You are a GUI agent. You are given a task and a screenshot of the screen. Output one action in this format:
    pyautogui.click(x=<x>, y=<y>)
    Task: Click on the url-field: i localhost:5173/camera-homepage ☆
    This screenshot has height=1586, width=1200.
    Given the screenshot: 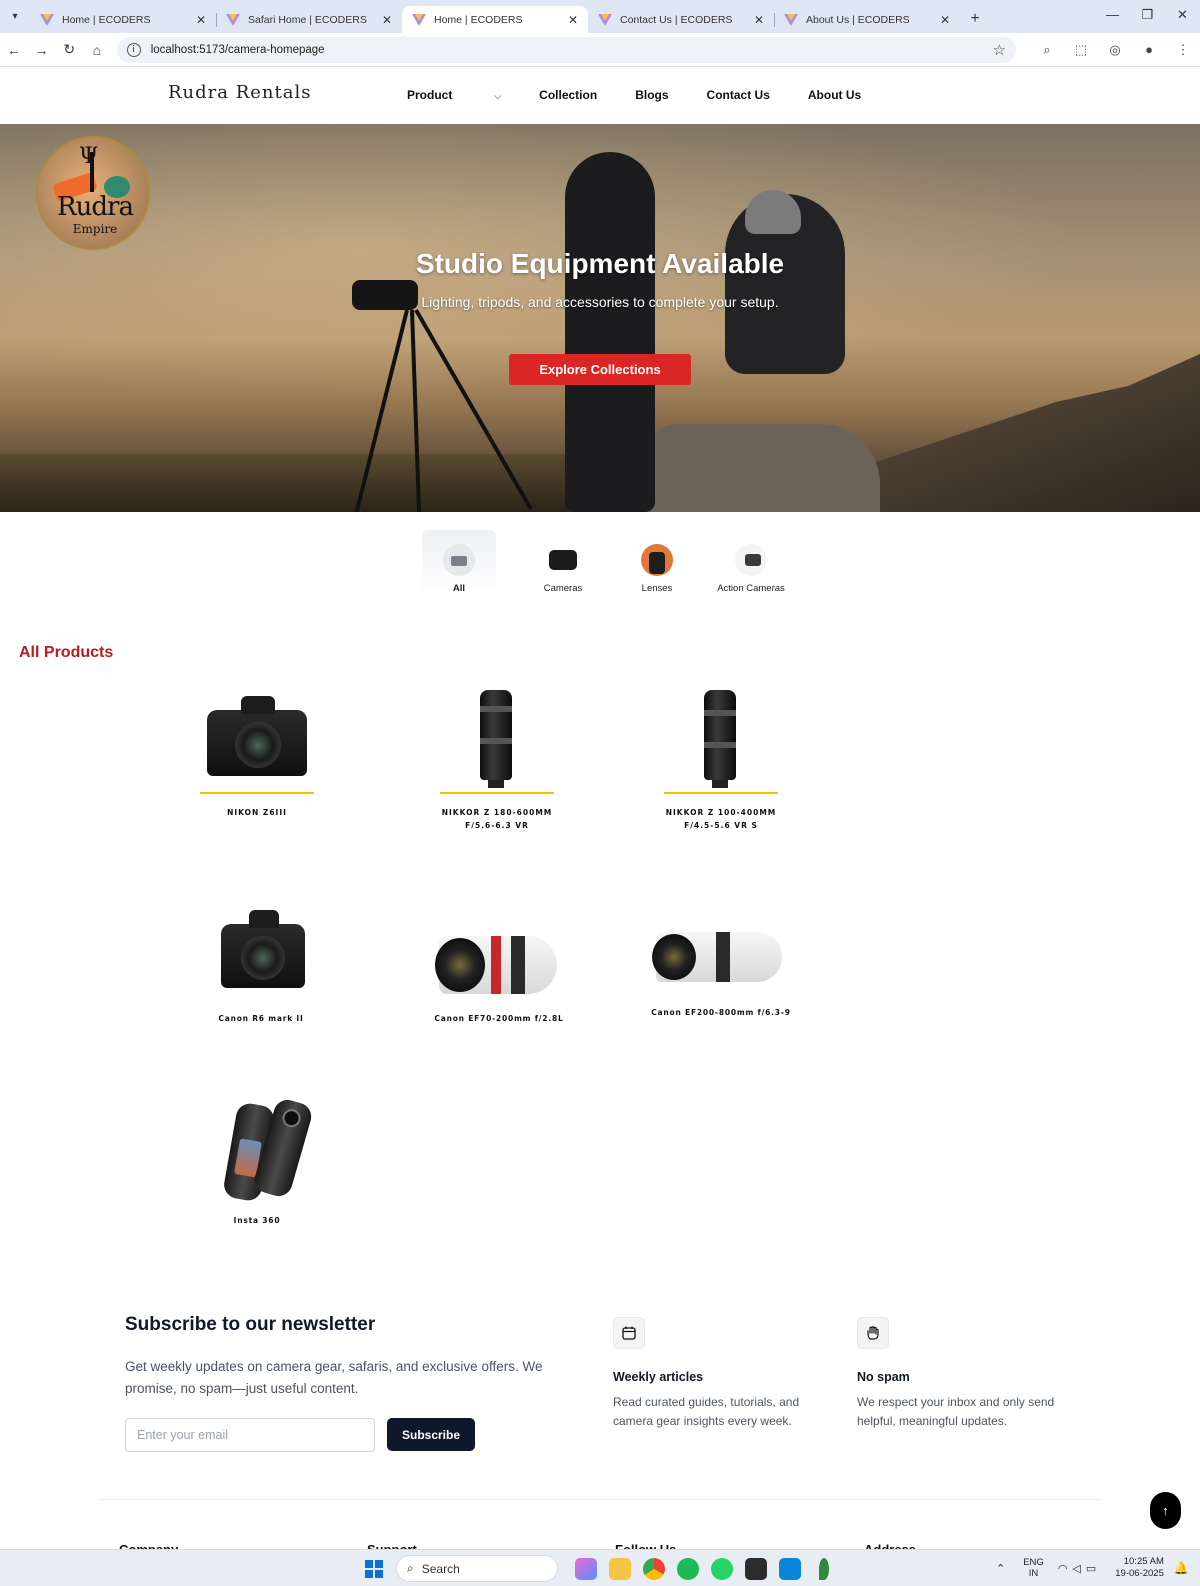 What is the action you would take?
    pyautogui.click(x=566, y=49)
    